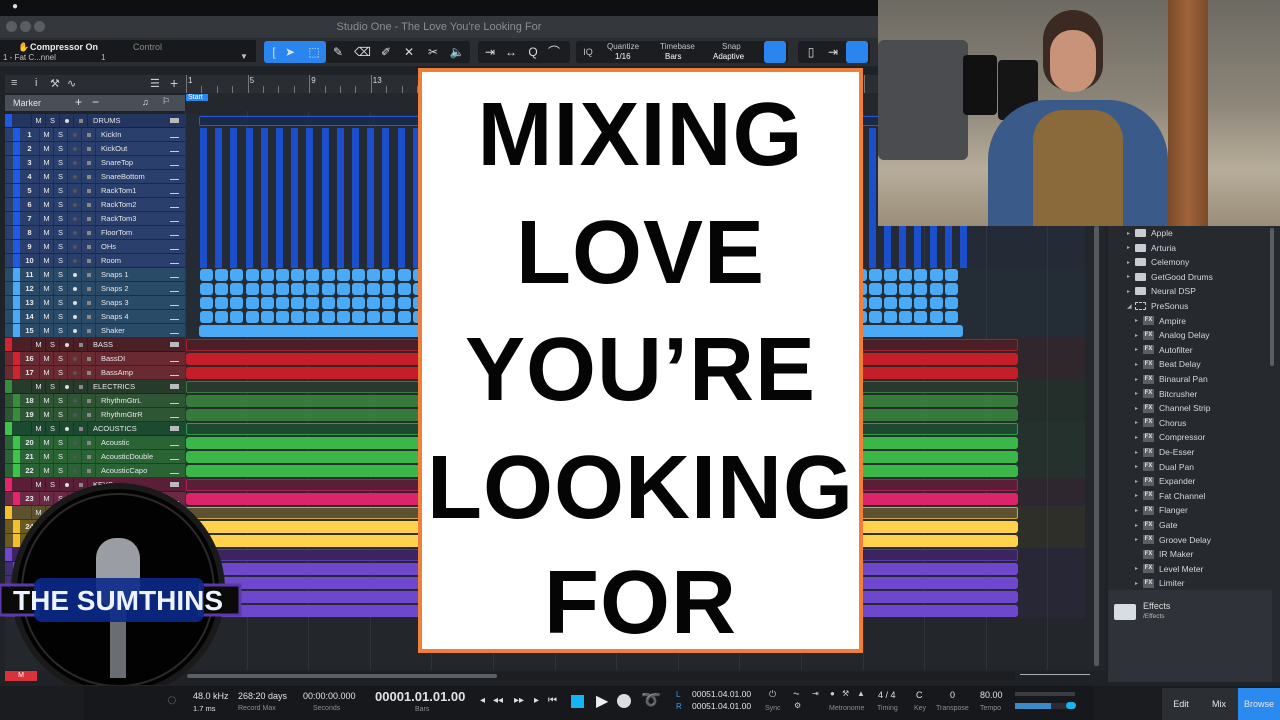 This screenshot has width=1280, height=720. Describe the element at coordinates (39, 26) in the screenshot. I see `zoom-window-button` at that location.